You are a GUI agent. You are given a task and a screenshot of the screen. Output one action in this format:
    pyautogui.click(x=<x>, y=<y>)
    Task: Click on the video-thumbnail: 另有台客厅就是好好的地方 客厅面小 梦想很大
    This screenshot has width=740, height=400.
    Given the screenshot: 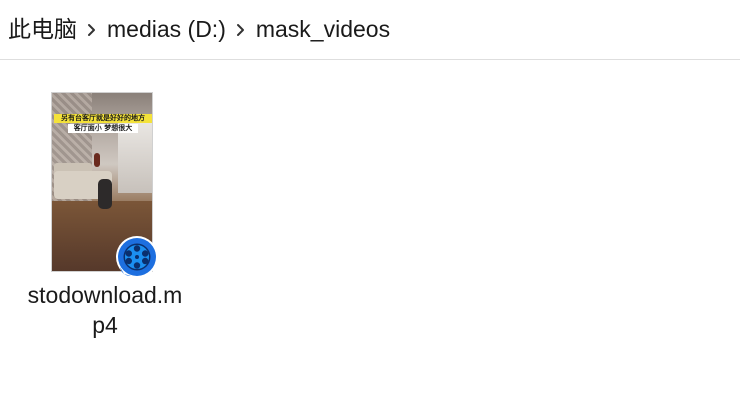 What is the action you would take?
    pyautogui.click(x=104, y=185)
    